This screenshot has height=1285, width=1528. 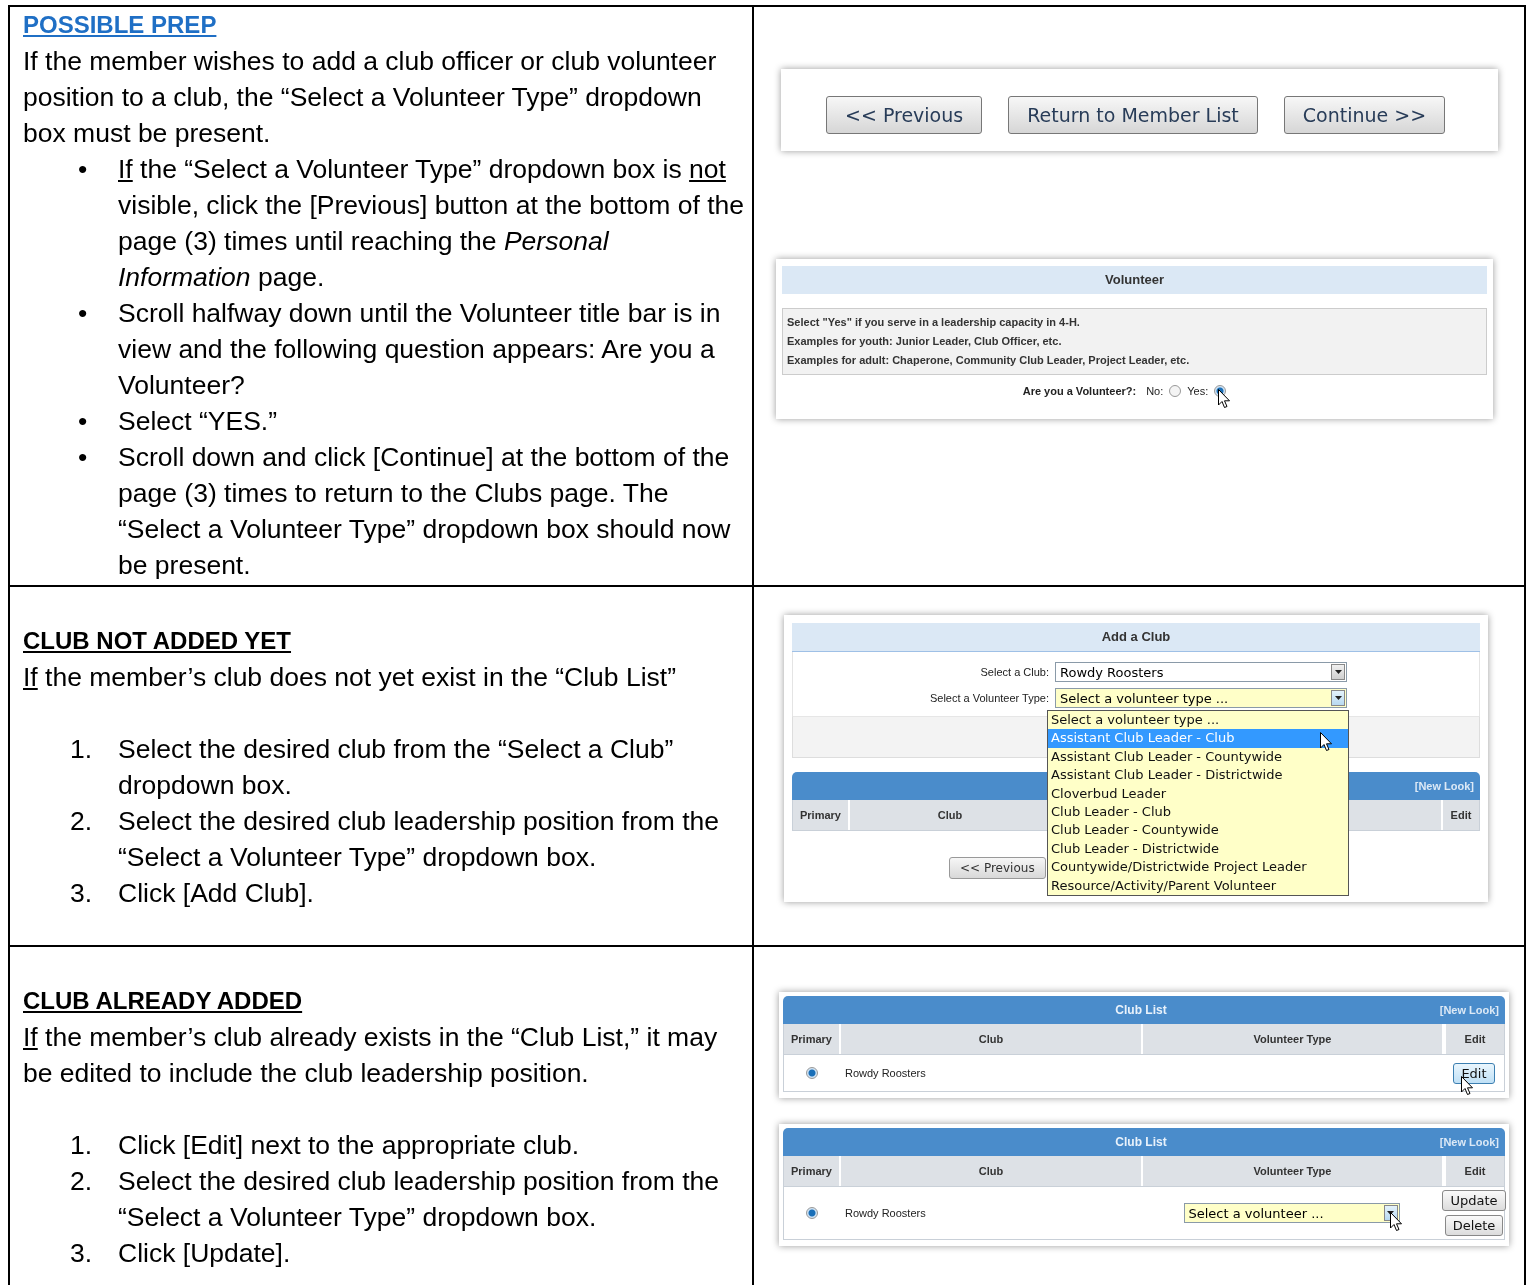 I want to click on row-button: Delete, so click(x=1474, y=1225).